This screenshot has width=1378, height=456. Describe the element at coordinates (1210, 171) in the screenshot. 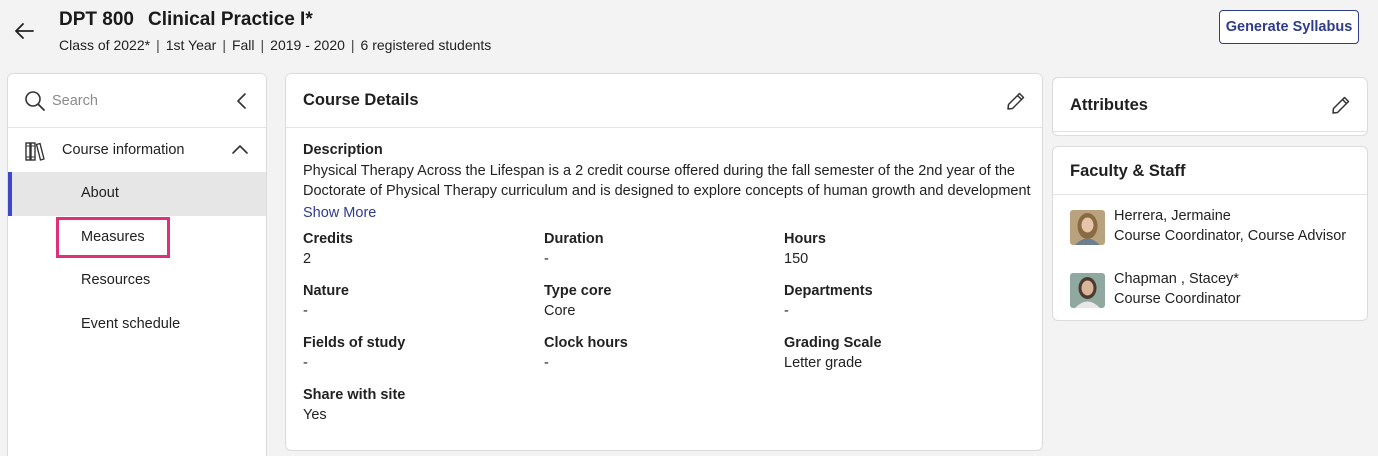

I see `faculty-header: Faculty & Staff` at that location.